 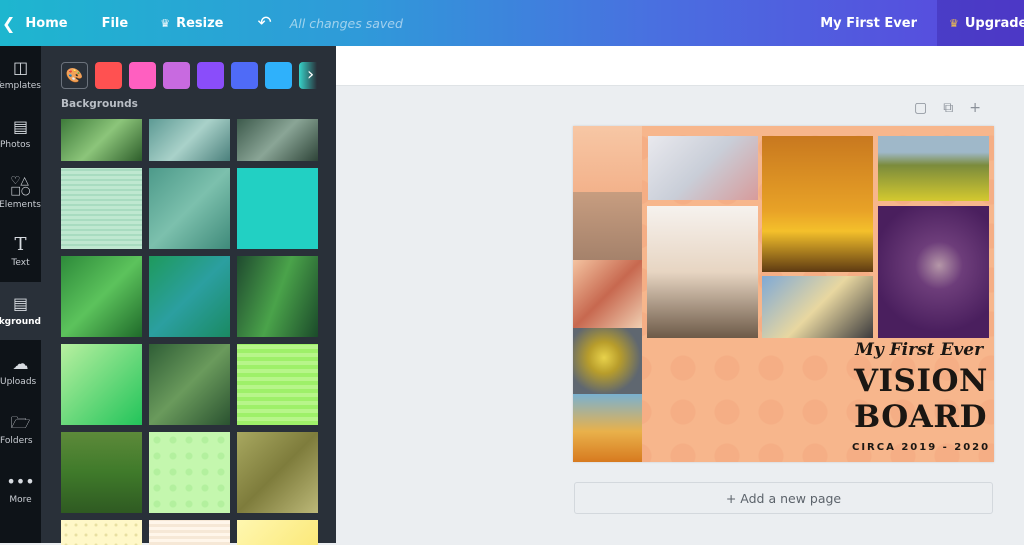 I want to click on sidebar-item-templates: ◫ Templates, so click(x=20, y=75).